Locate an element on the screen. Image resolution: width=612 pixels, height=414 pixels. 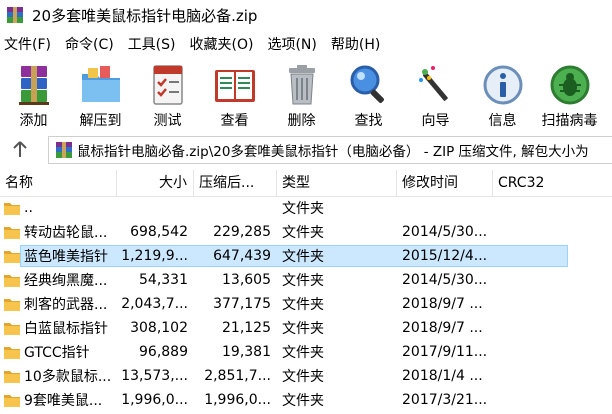
column-crc-label: CRC32 is located at coordinates (521, 183).